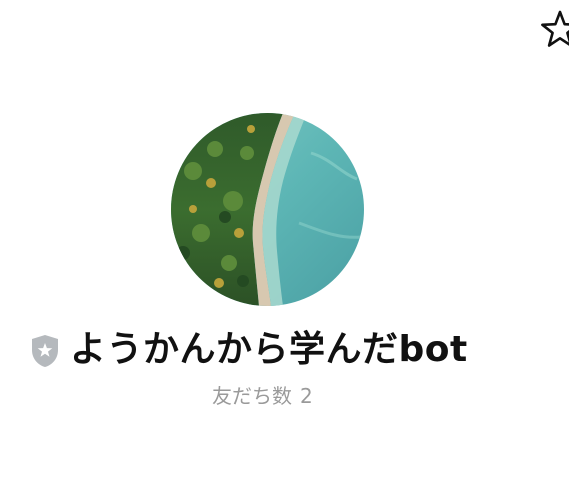 The height and width of the screenshot is (503, 569). I want to click on shield-star-icon, so click(45, 351).